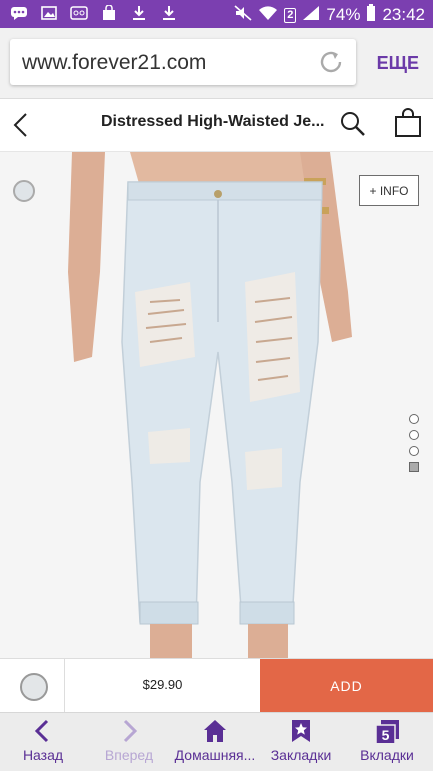 The width and height of the screenshot is (433, 771). Describe the element at coordinates (414, 467) in the screenshot. I see `image-dot-active` at that location.